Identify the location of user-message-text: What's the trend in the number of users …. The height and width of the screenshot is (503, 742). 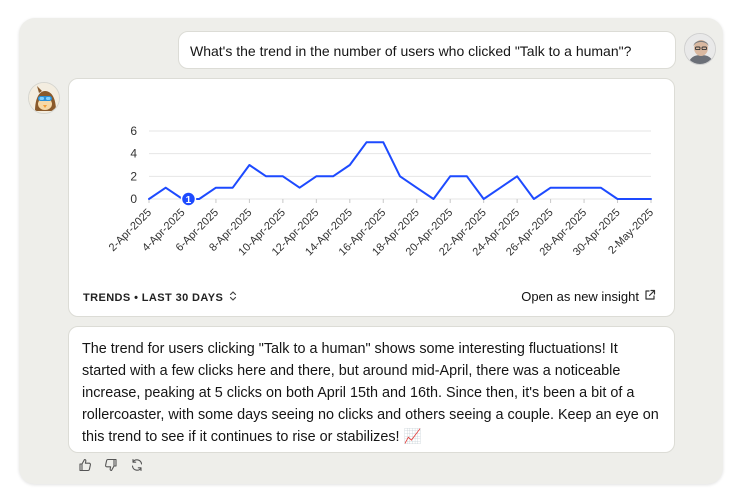
(411, 51).